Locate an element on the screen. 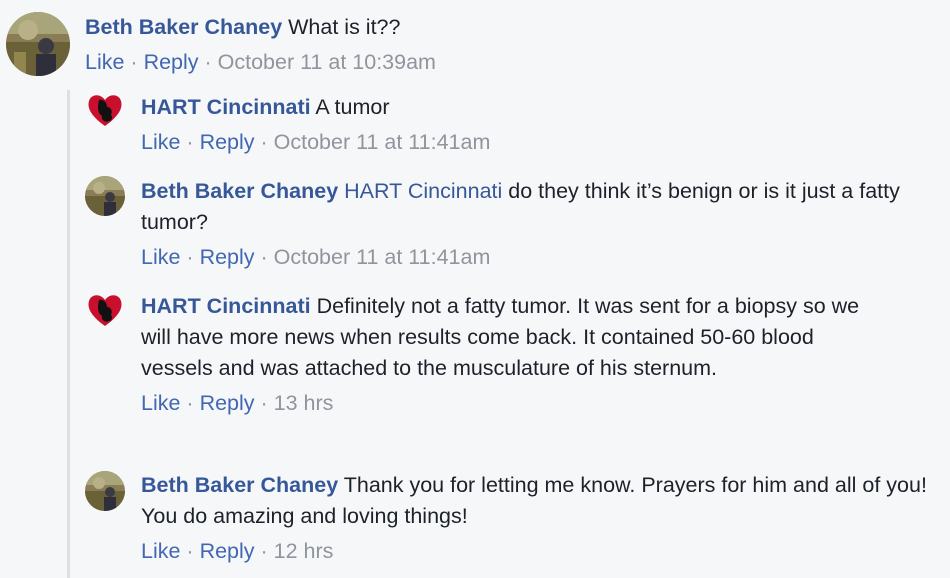  reply-thread-line is located at coordinates (68, 334).